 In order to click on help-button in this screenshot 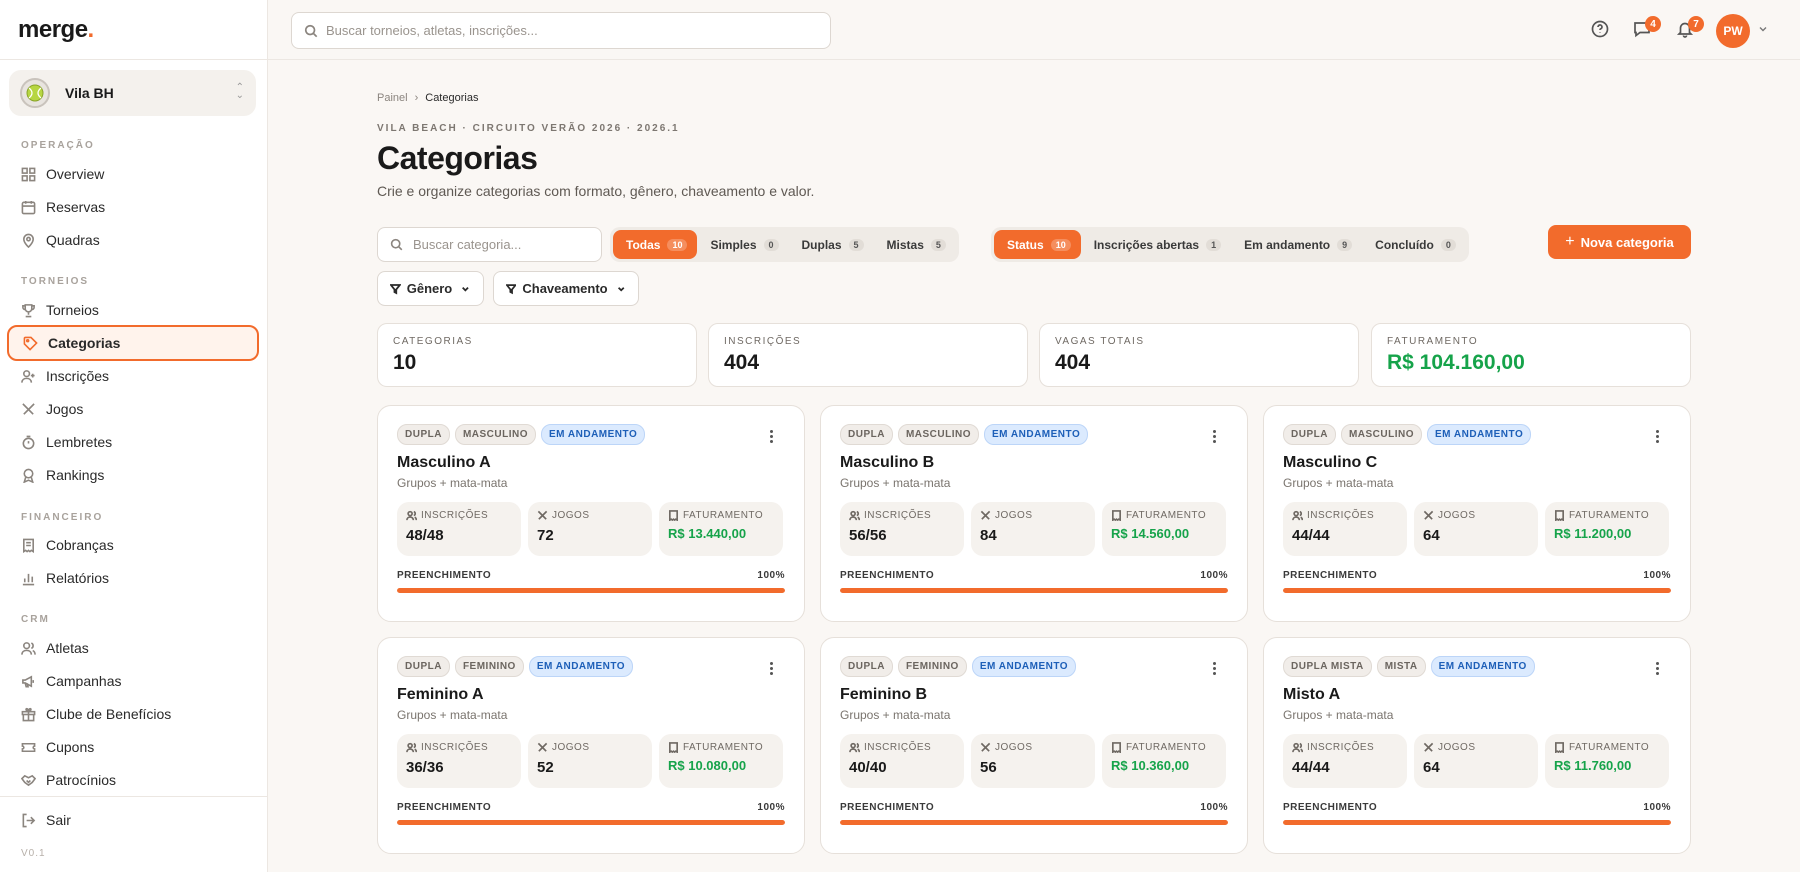, I will do `click(1601, 30)`.